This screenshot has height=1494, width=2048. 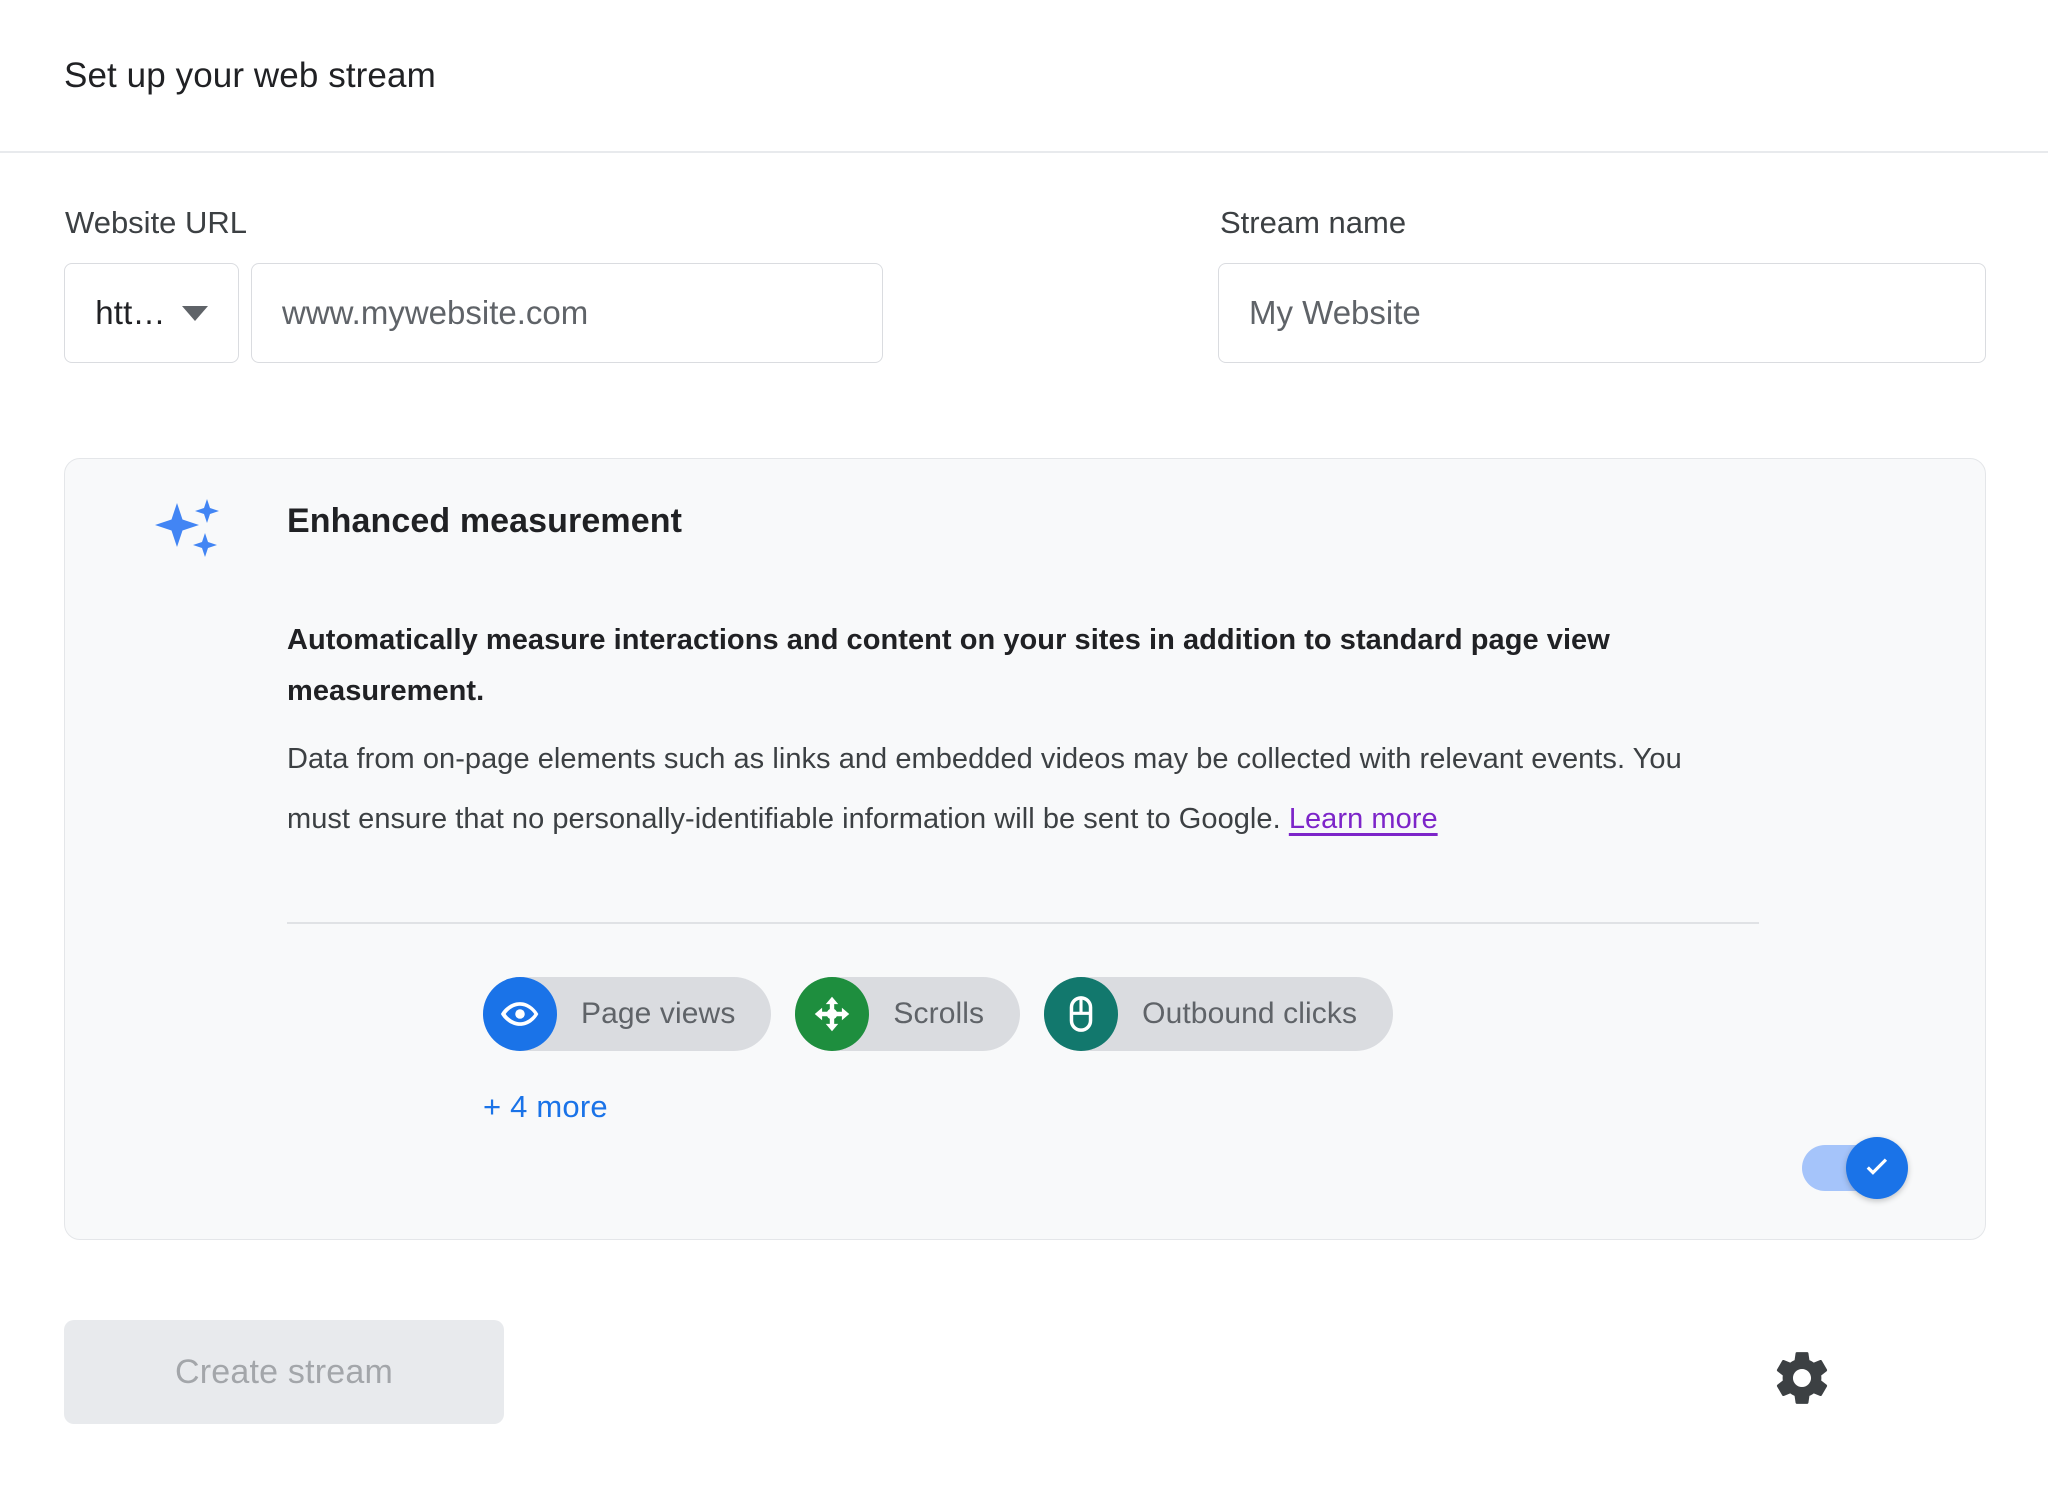 I want to click on more-events-link: + 4 more, so click(x=545, y=1107).